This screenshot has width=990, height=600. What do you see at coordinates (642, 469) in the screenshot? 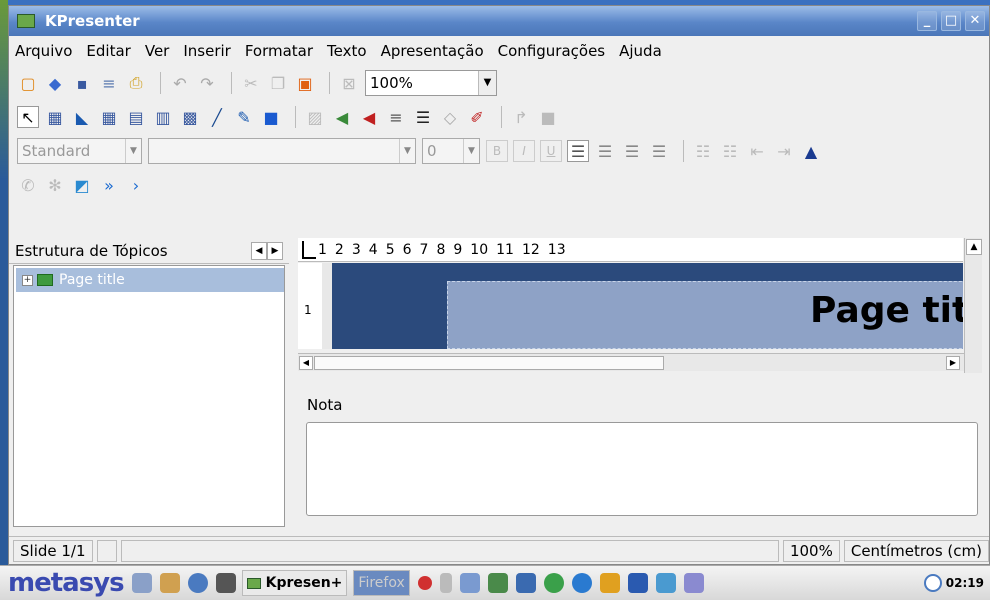
I see `note-textarea` at bounding box center [642, 469].